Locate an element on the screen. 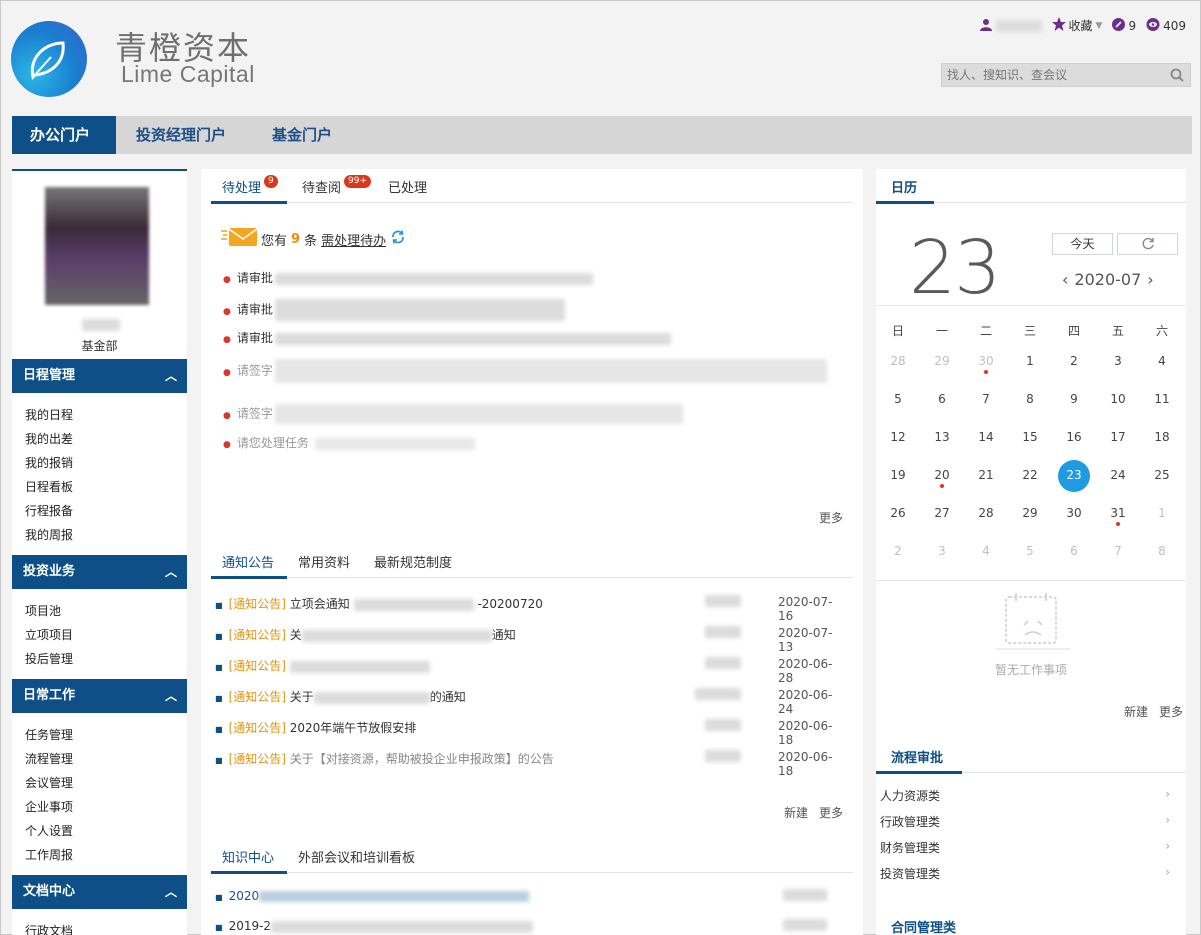 This screenshot has width=1201, height=935. calendar-day: 7 is located at coordinates (1118, 551).